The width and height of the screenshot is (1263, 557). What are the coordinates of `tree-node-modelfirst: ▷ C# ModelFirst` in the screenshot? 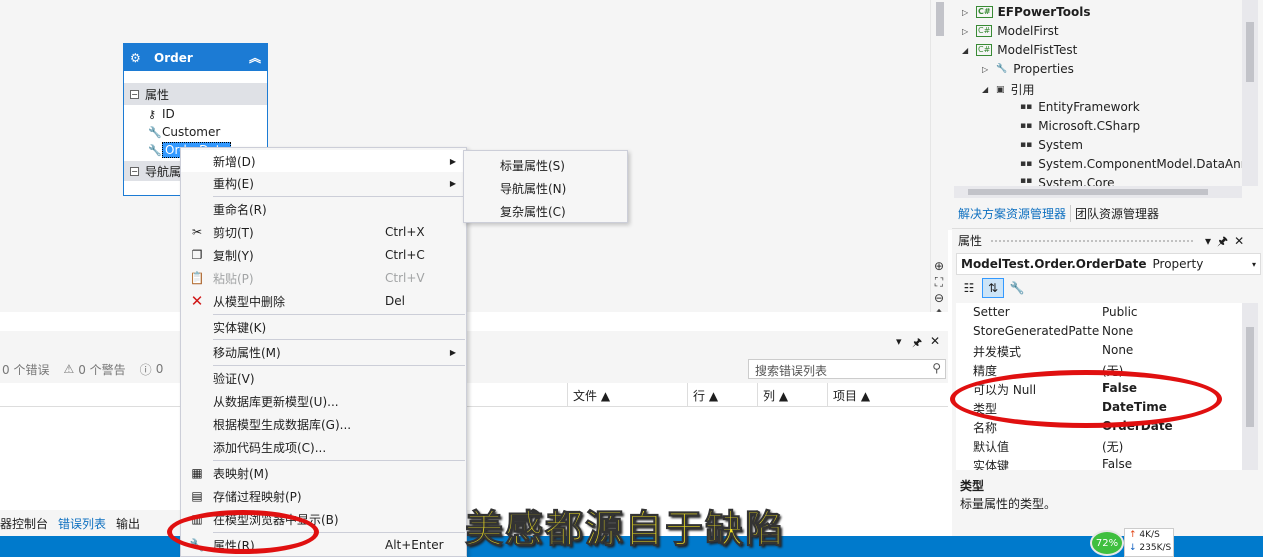 It's located at (1010, 31).